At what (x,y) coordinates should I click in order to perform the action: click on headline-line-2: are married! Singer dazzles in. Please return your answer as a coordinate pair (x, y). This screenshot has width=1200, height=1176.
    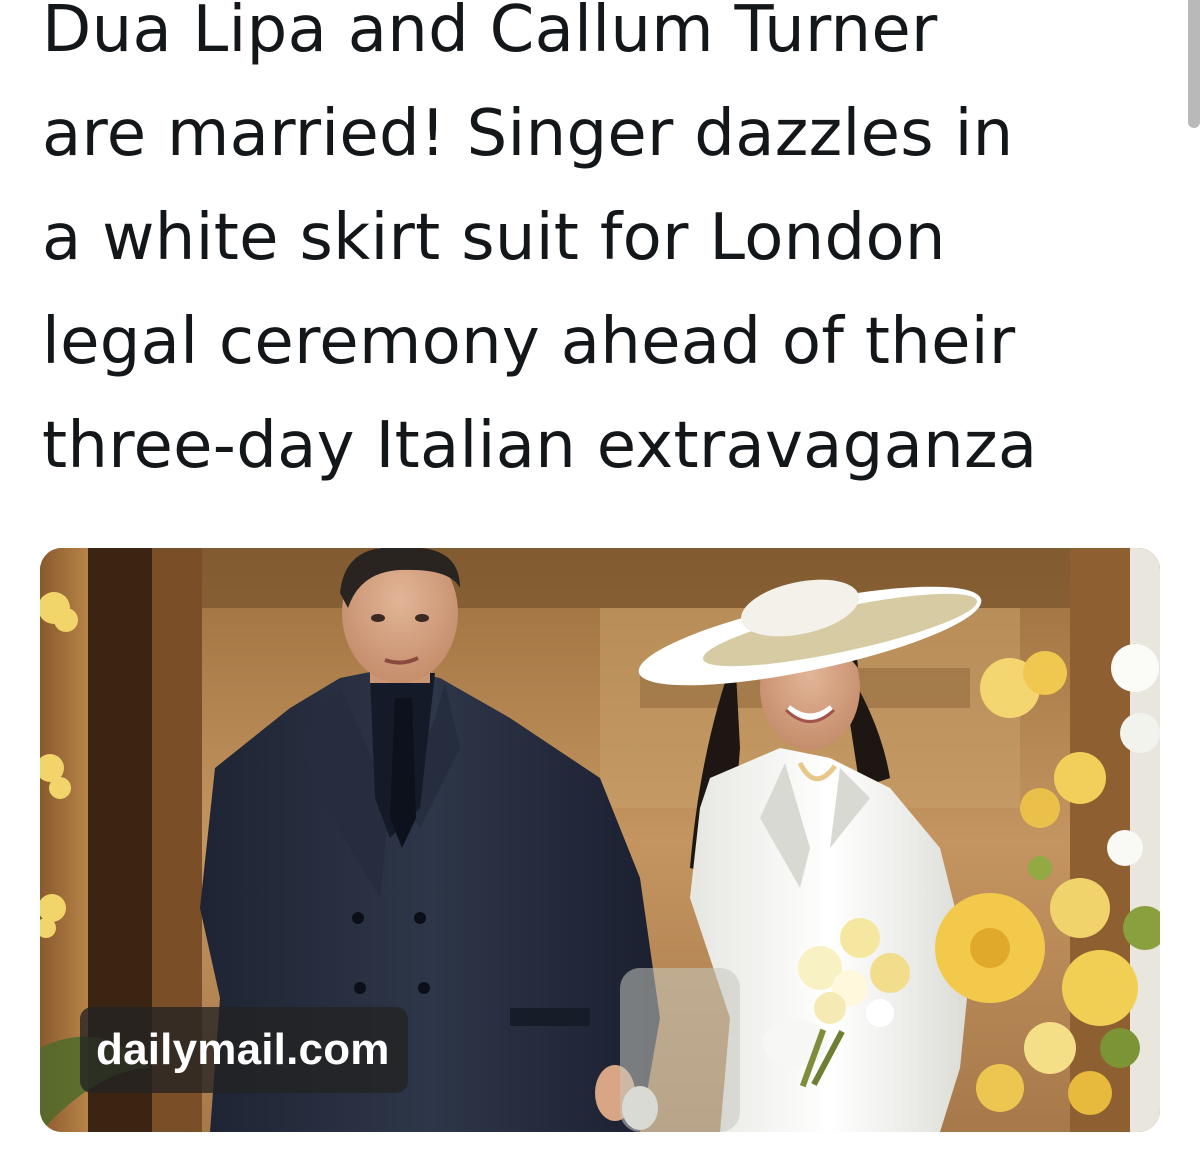
    Looking at the image, I should click on (528, 134).